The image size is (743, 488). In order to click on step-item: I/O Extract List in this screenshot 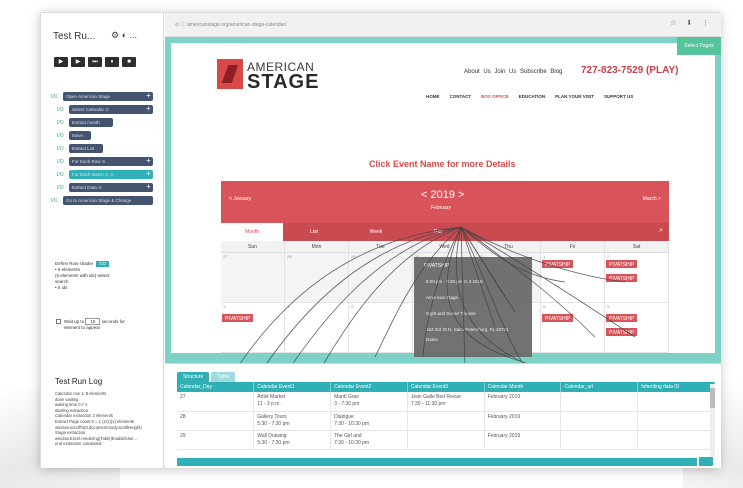, I will do `click(107, 148)`.